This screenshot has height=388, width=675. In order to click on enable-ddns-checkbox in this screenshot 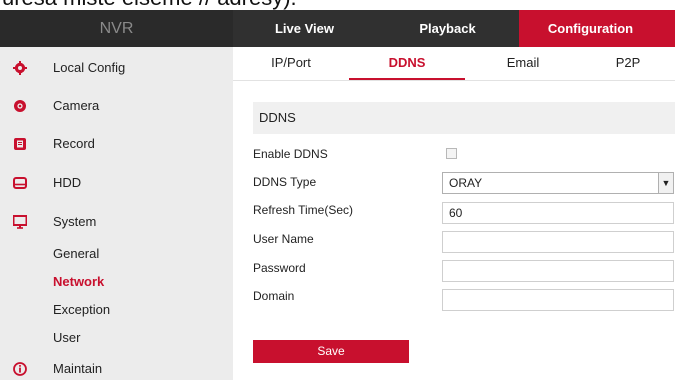, I will do `click(451, 153)`.